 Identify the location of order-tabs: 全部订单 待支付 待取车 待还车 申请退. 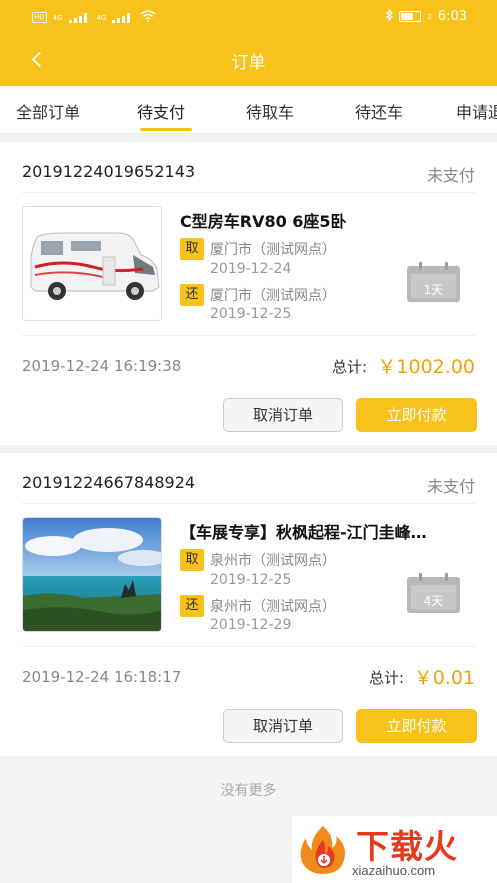
(248, 110).